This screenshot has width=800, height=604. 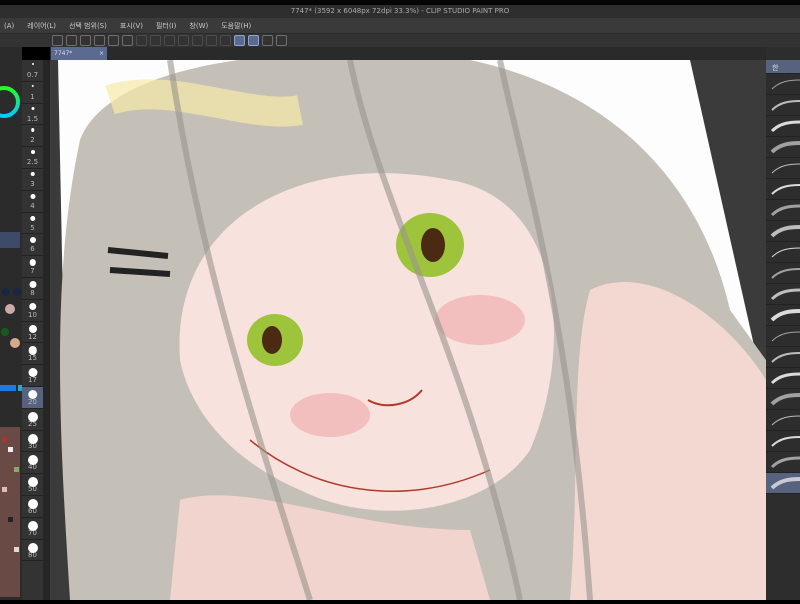 I want to click on brush-size-label: 2, so click(x=32, y=140).